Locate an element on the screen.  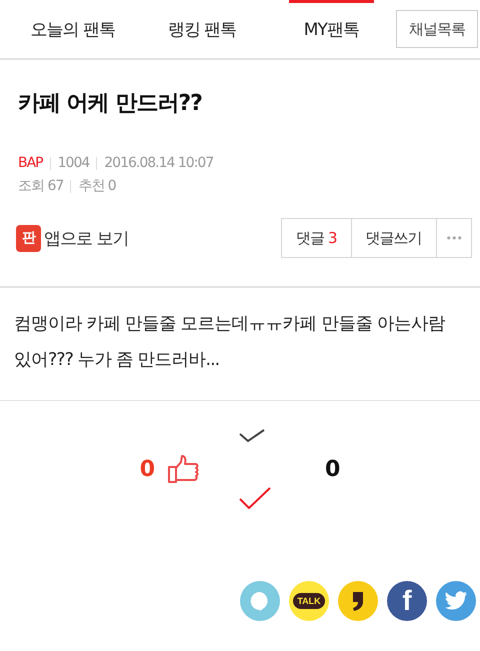
talk-share-button: TALK is located at coordinates (309, 601).